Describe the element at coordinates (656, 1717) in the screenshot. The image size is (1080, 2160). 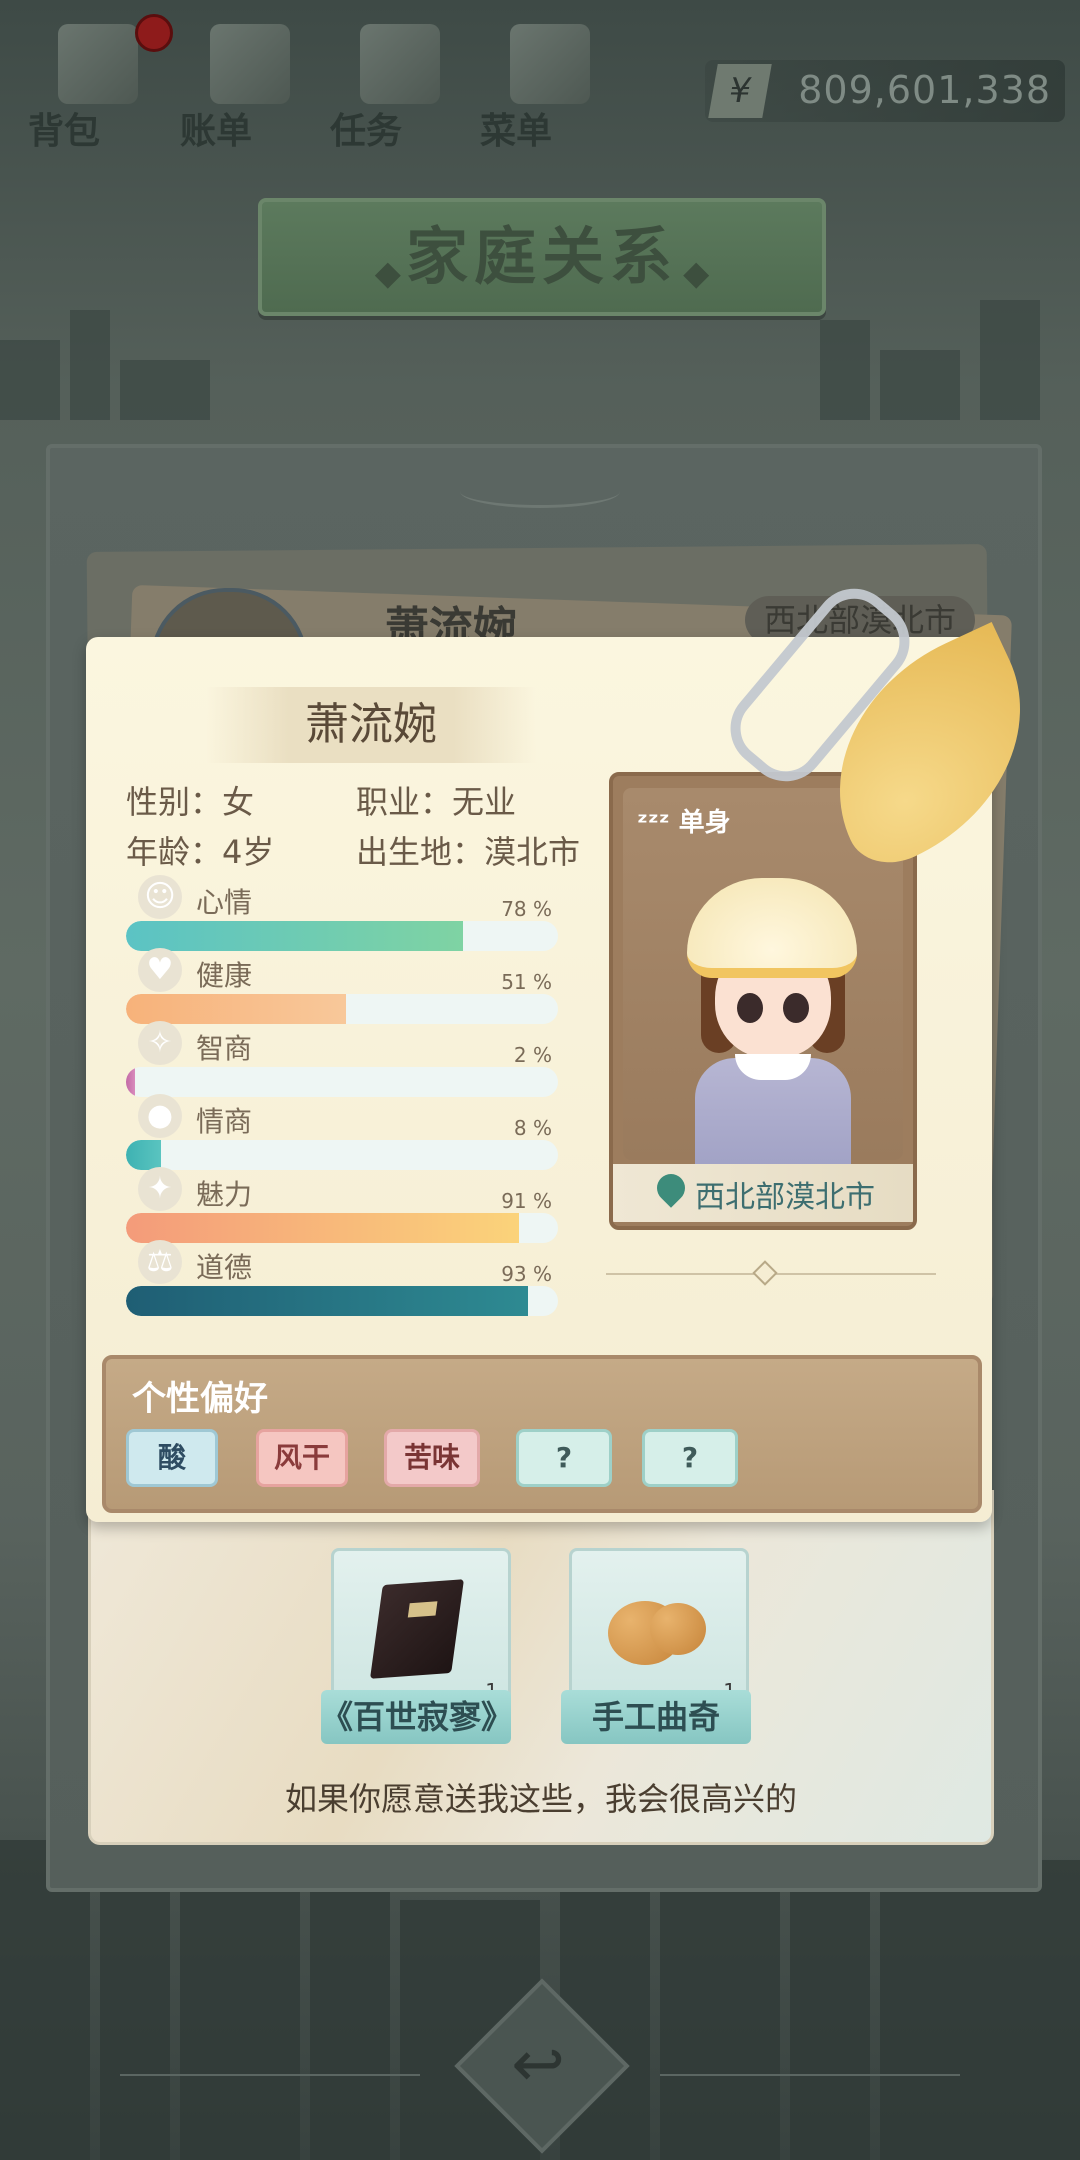
I see `gift-label-cookie: 手工曲奇` at that location.